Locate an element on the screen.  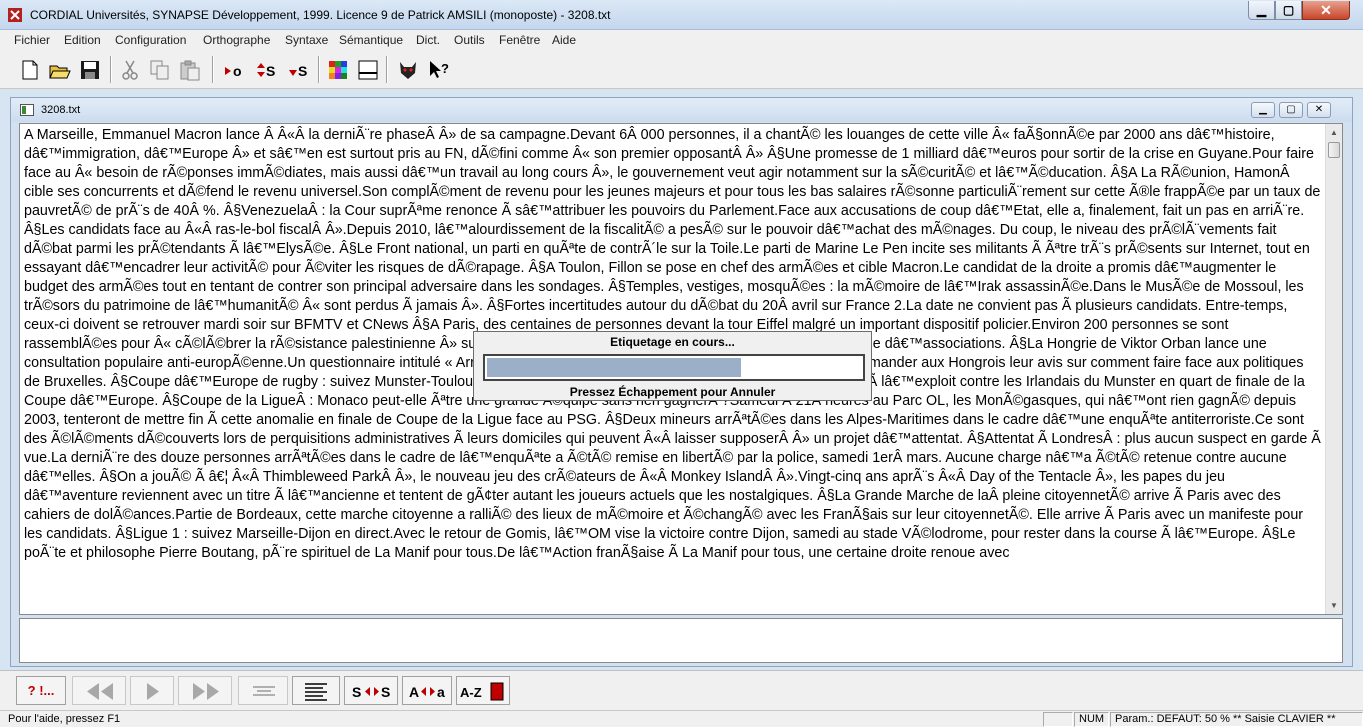
devil-button is located at coordinates (407, 69).